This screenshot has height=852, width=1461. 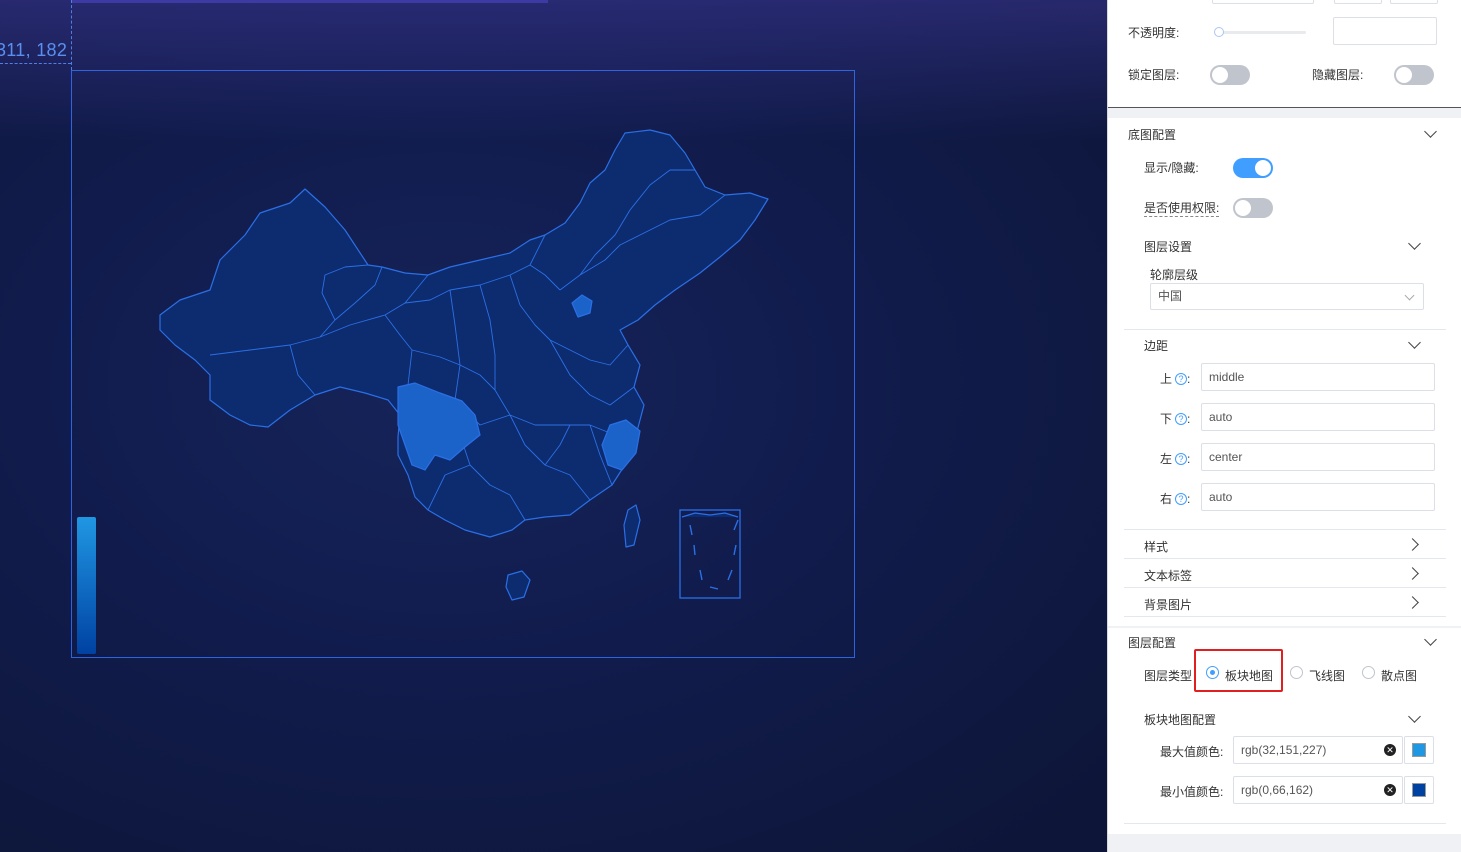 I want to click on max-color-label: 最大值颜色:, so click(x=1192, y=752).